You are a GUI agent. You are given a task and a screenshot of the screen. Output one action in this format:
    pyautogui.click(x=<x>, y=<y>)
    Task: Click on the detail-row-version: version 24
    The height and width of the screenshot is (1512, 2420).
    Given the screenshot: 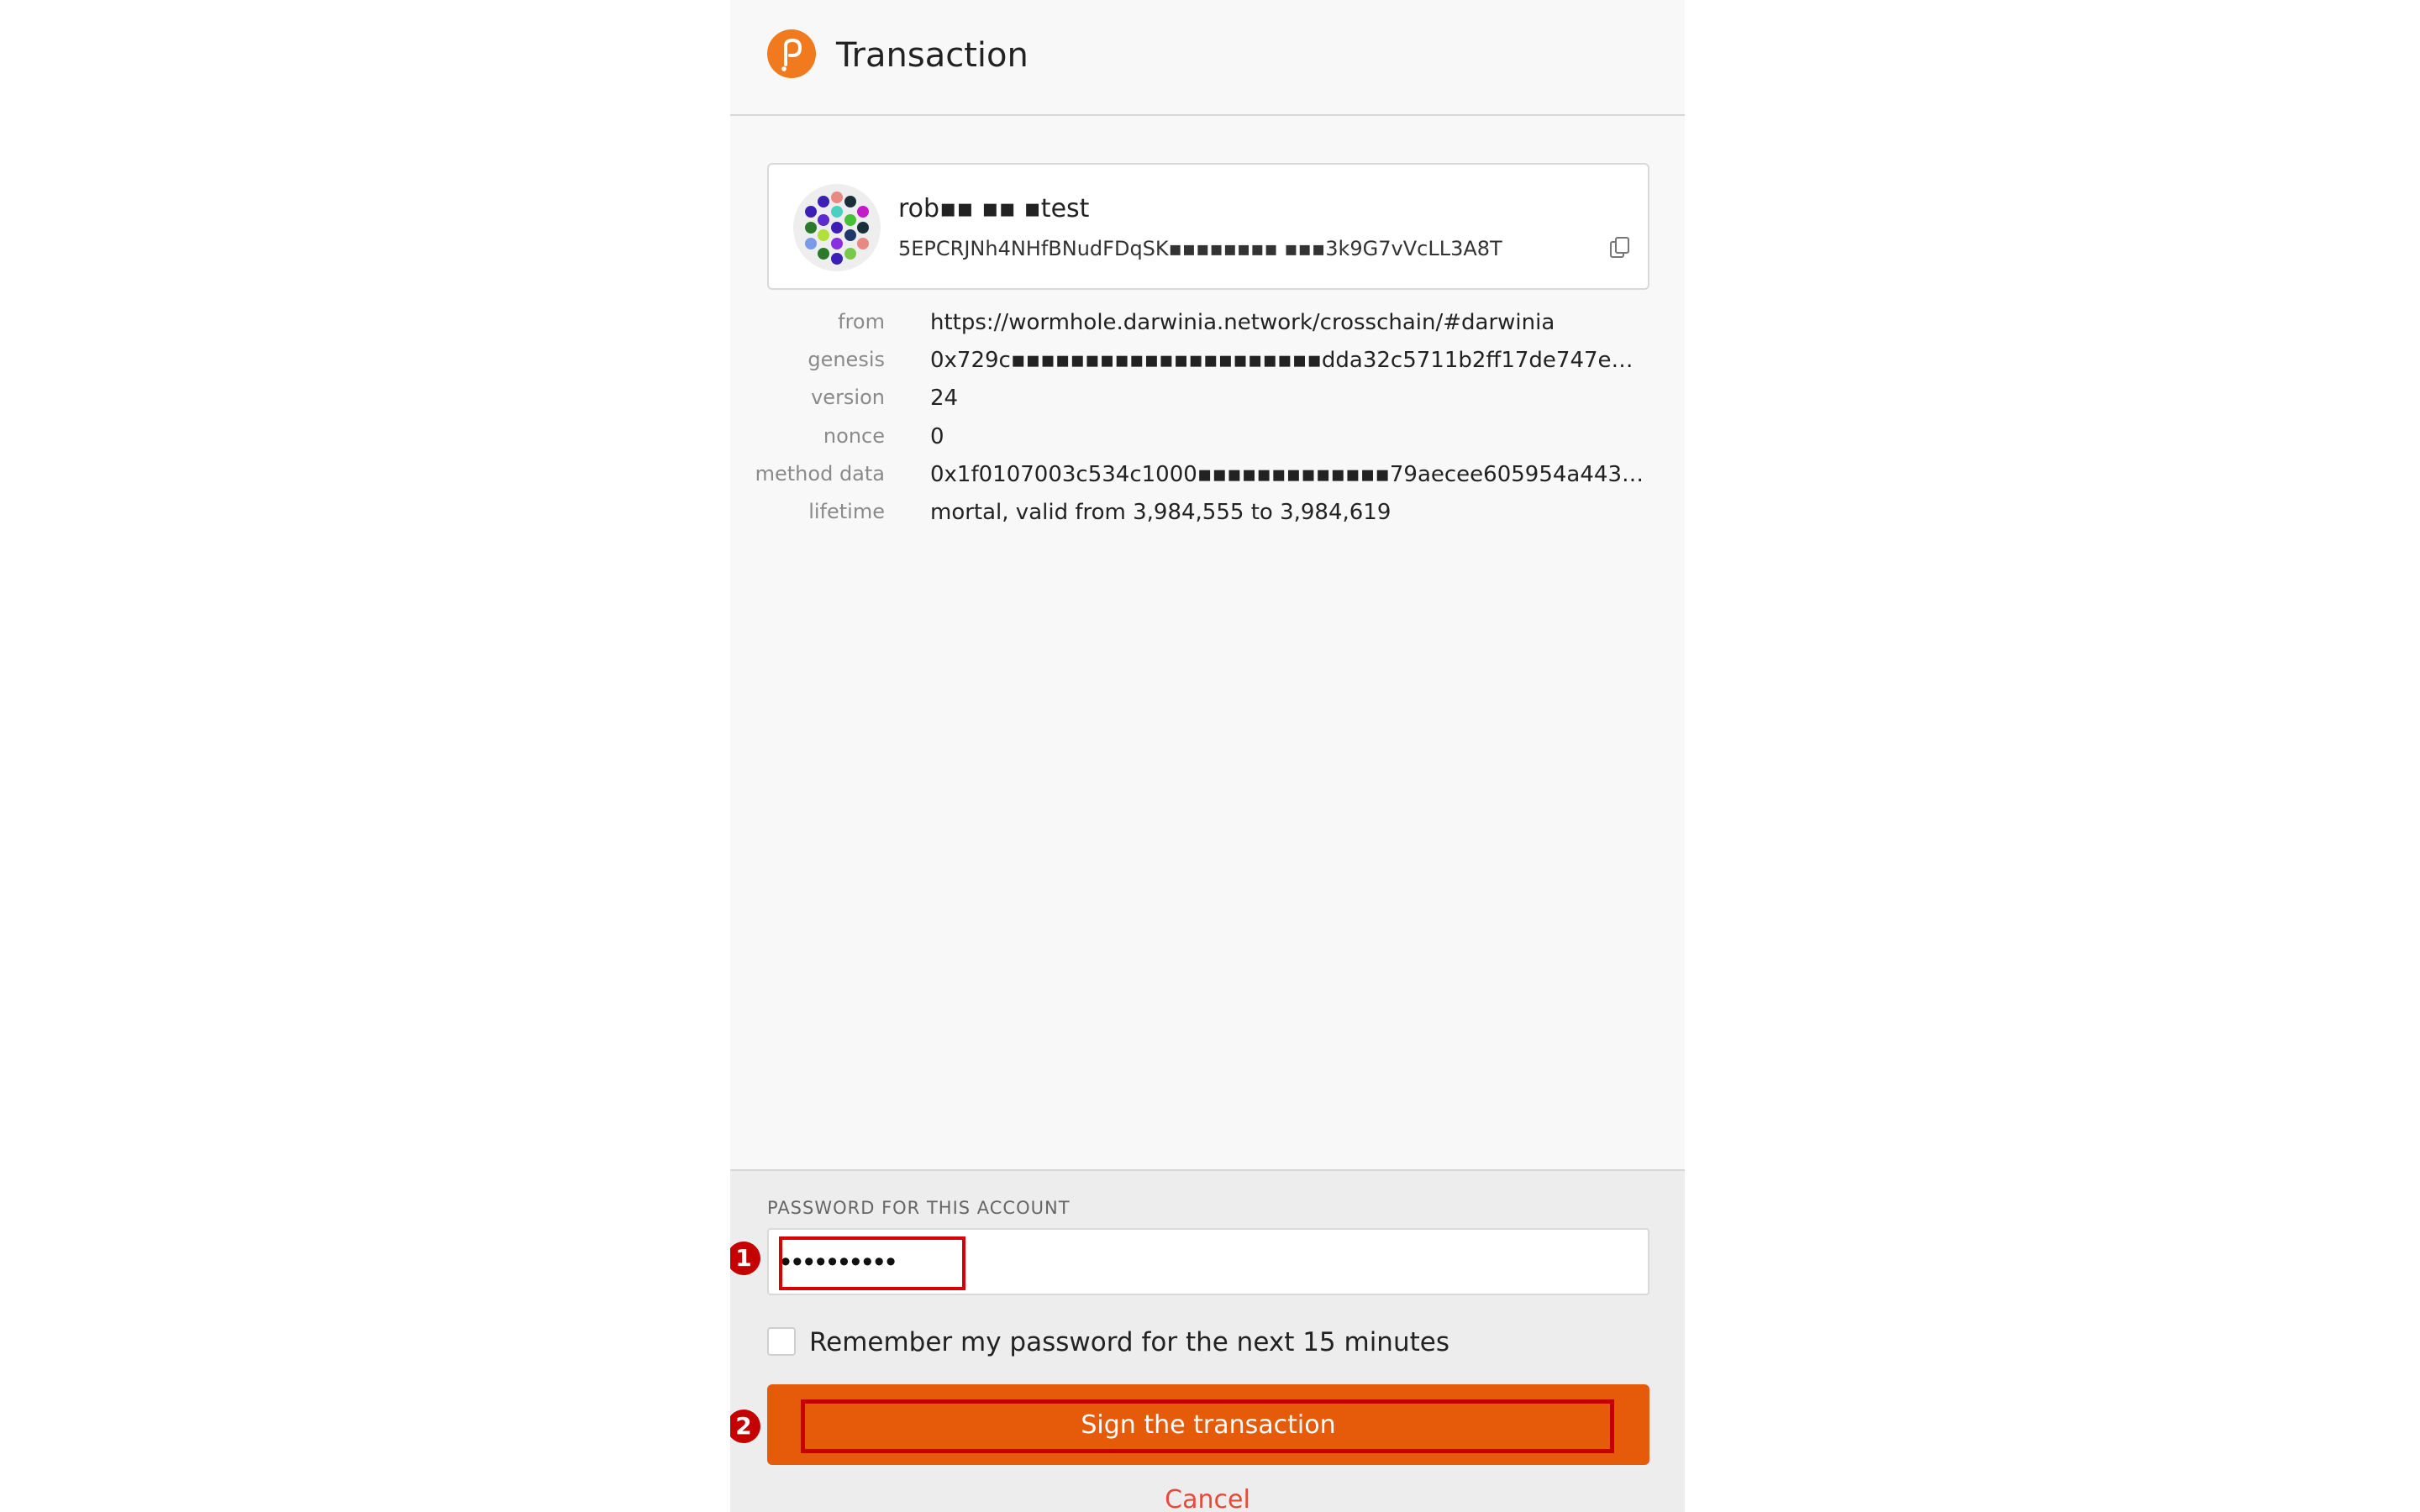 What is the action you would take?
    pyautogui.click(x=1208, y=399)
    